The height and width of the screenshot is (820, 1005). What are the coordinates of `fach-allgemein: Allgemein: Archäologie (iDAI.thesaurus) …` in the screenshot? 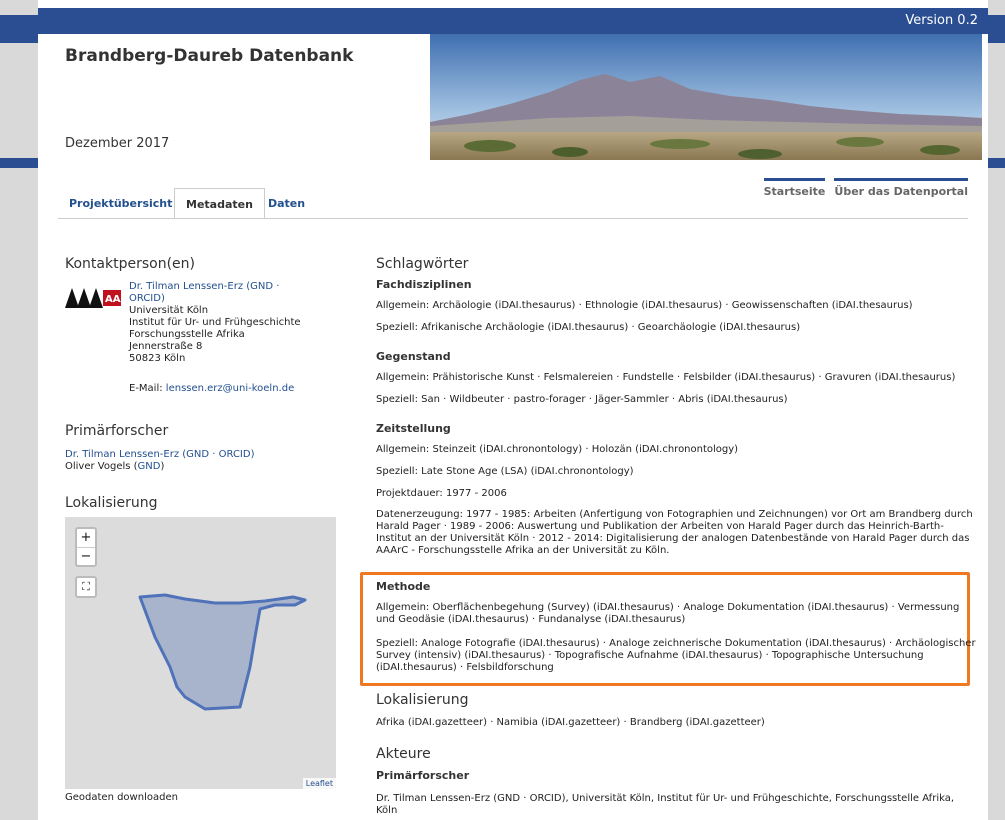 It's located at (644, 306).